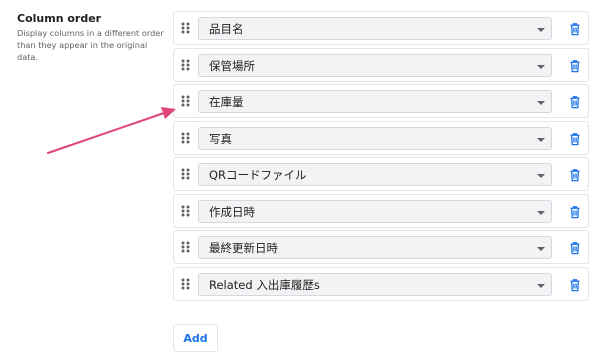  I want to click on section-title: Column order, so click(59, 18).